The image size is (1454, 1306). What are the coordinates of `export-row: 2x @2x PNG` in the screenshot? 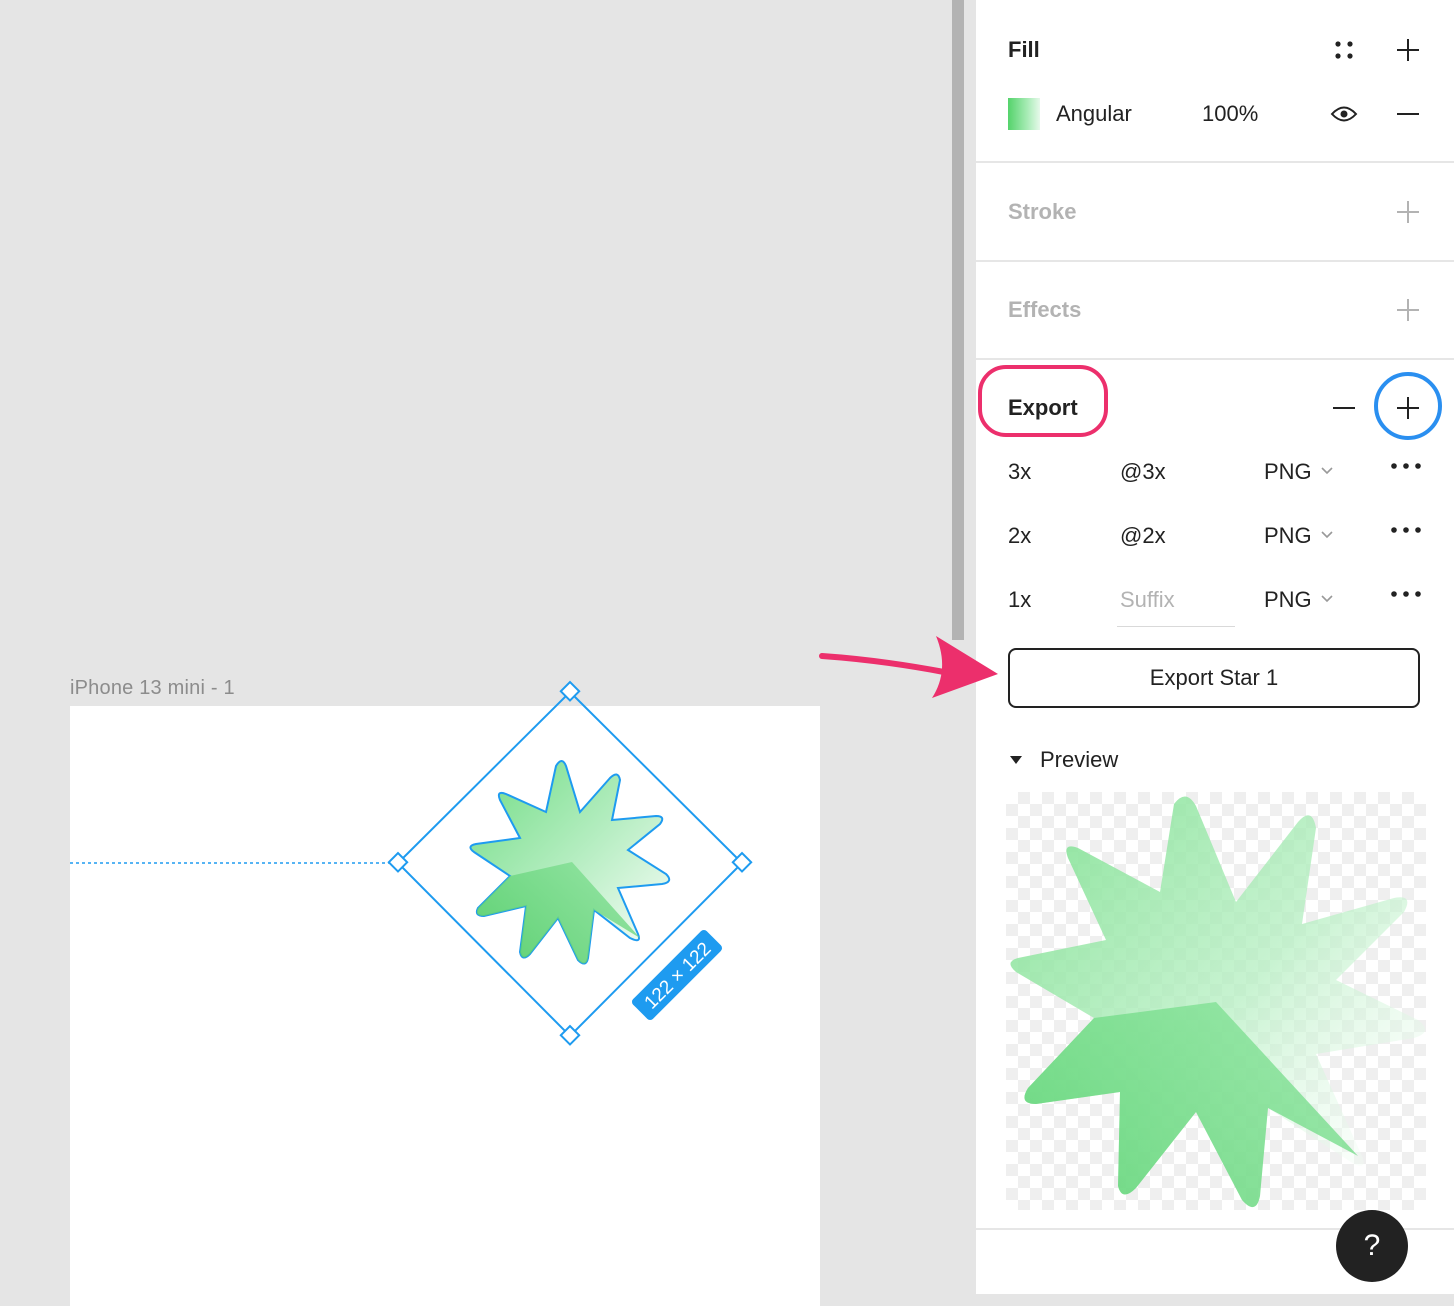 It's located at (1215, 536).